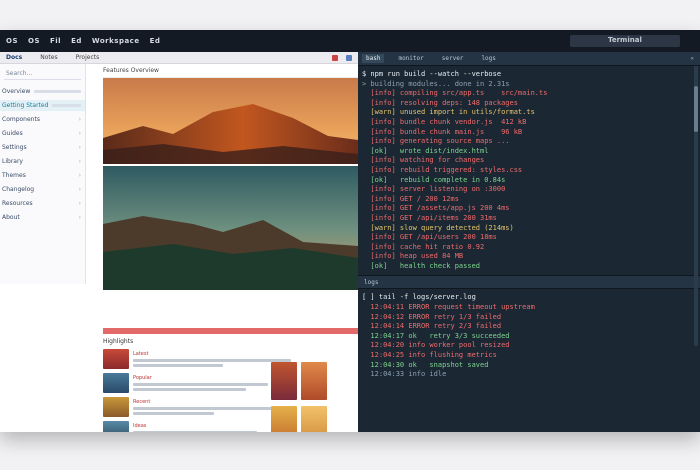 The image size is (700, 470). What do you see at coordinates (14, 175) in the screenshot?
I see `sidebar-item-label: Themes` at bounding box center [14, 175].